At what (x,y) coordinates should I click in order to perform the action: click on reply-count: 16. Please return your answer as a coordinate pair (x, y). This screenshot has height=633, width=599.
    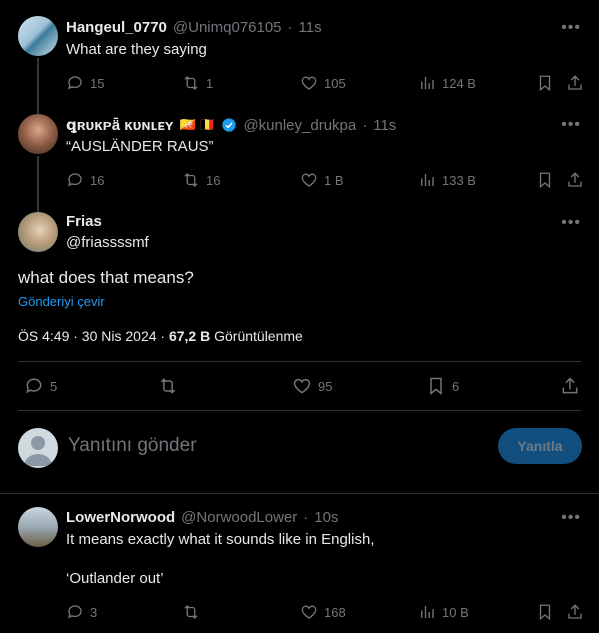
    Looking at the image, I should click on (97, 180).